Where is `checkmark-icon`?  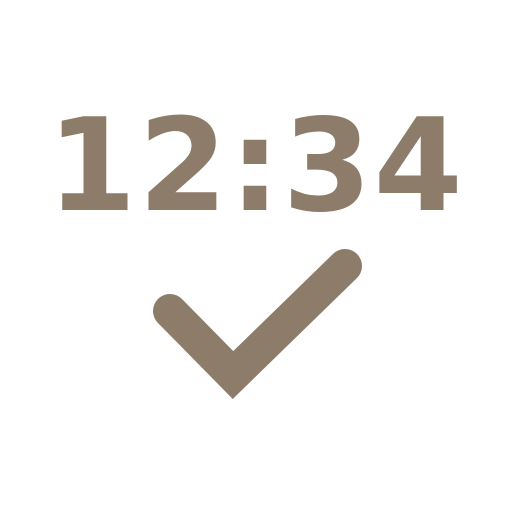 checkmark-icon is located at coordinates (257, 324).